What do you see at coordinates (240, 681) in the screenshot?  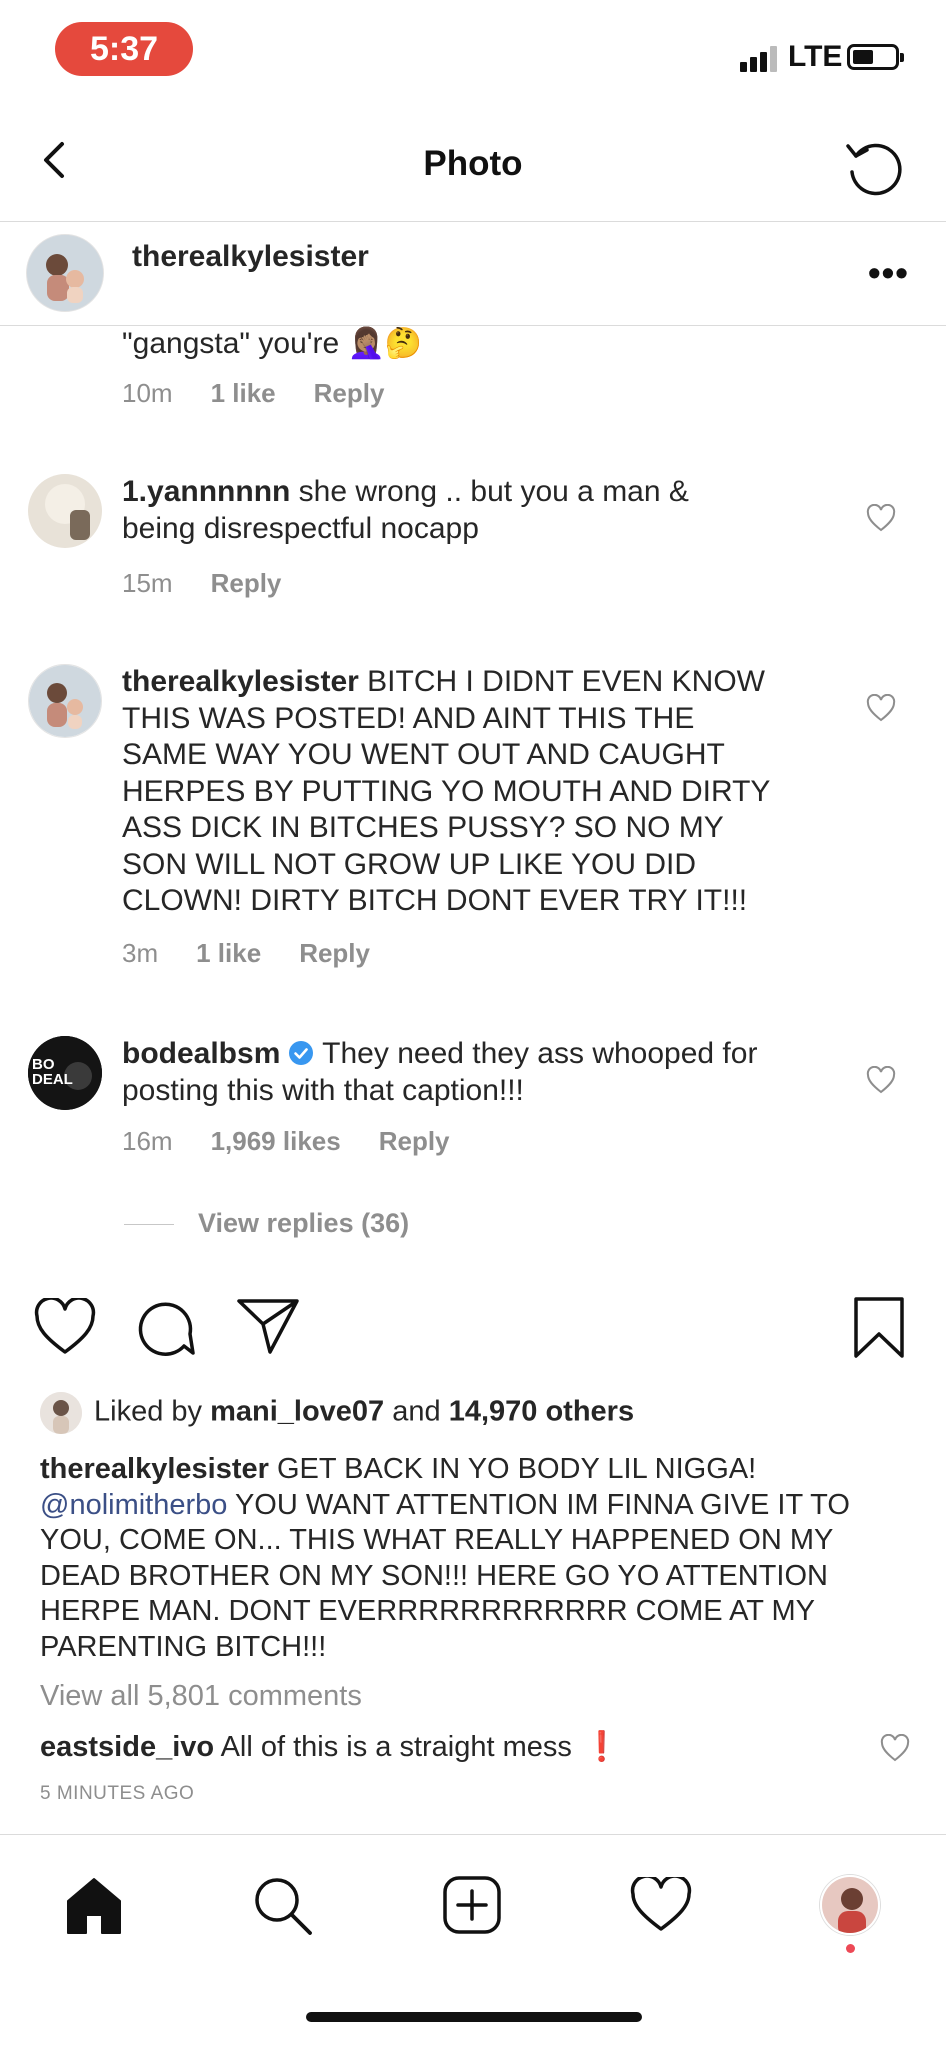 I see `comment-username: therealkylesister` at bounding box center [240, 681].